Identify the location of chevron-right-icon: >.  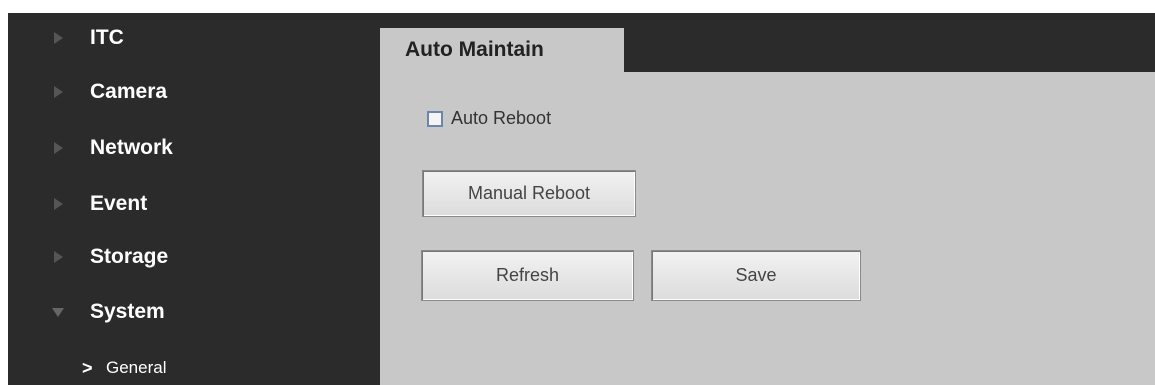
(87, 367).